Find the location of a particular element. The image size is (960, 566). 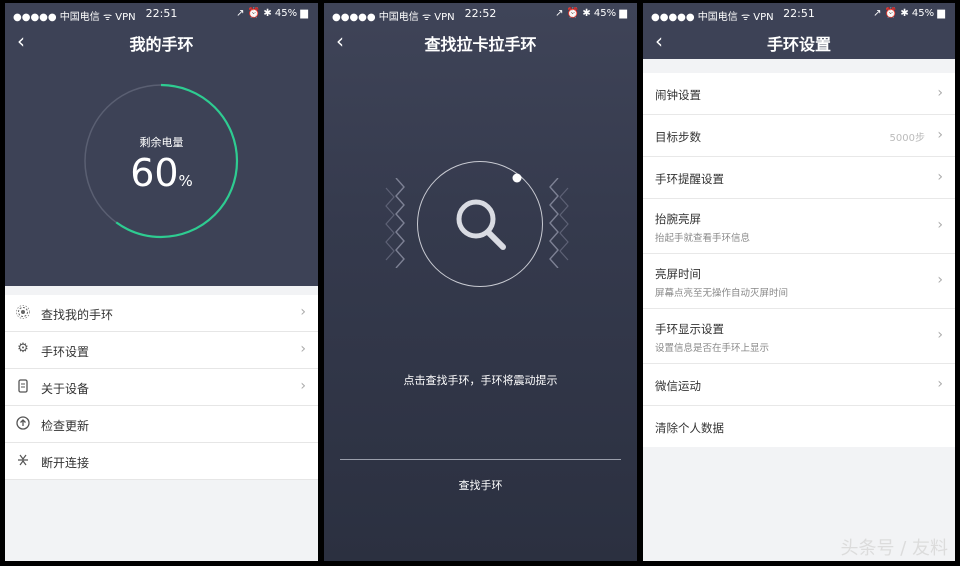

setting-reminders: 手环提醒设置 › is located at coordinates (799, 178).